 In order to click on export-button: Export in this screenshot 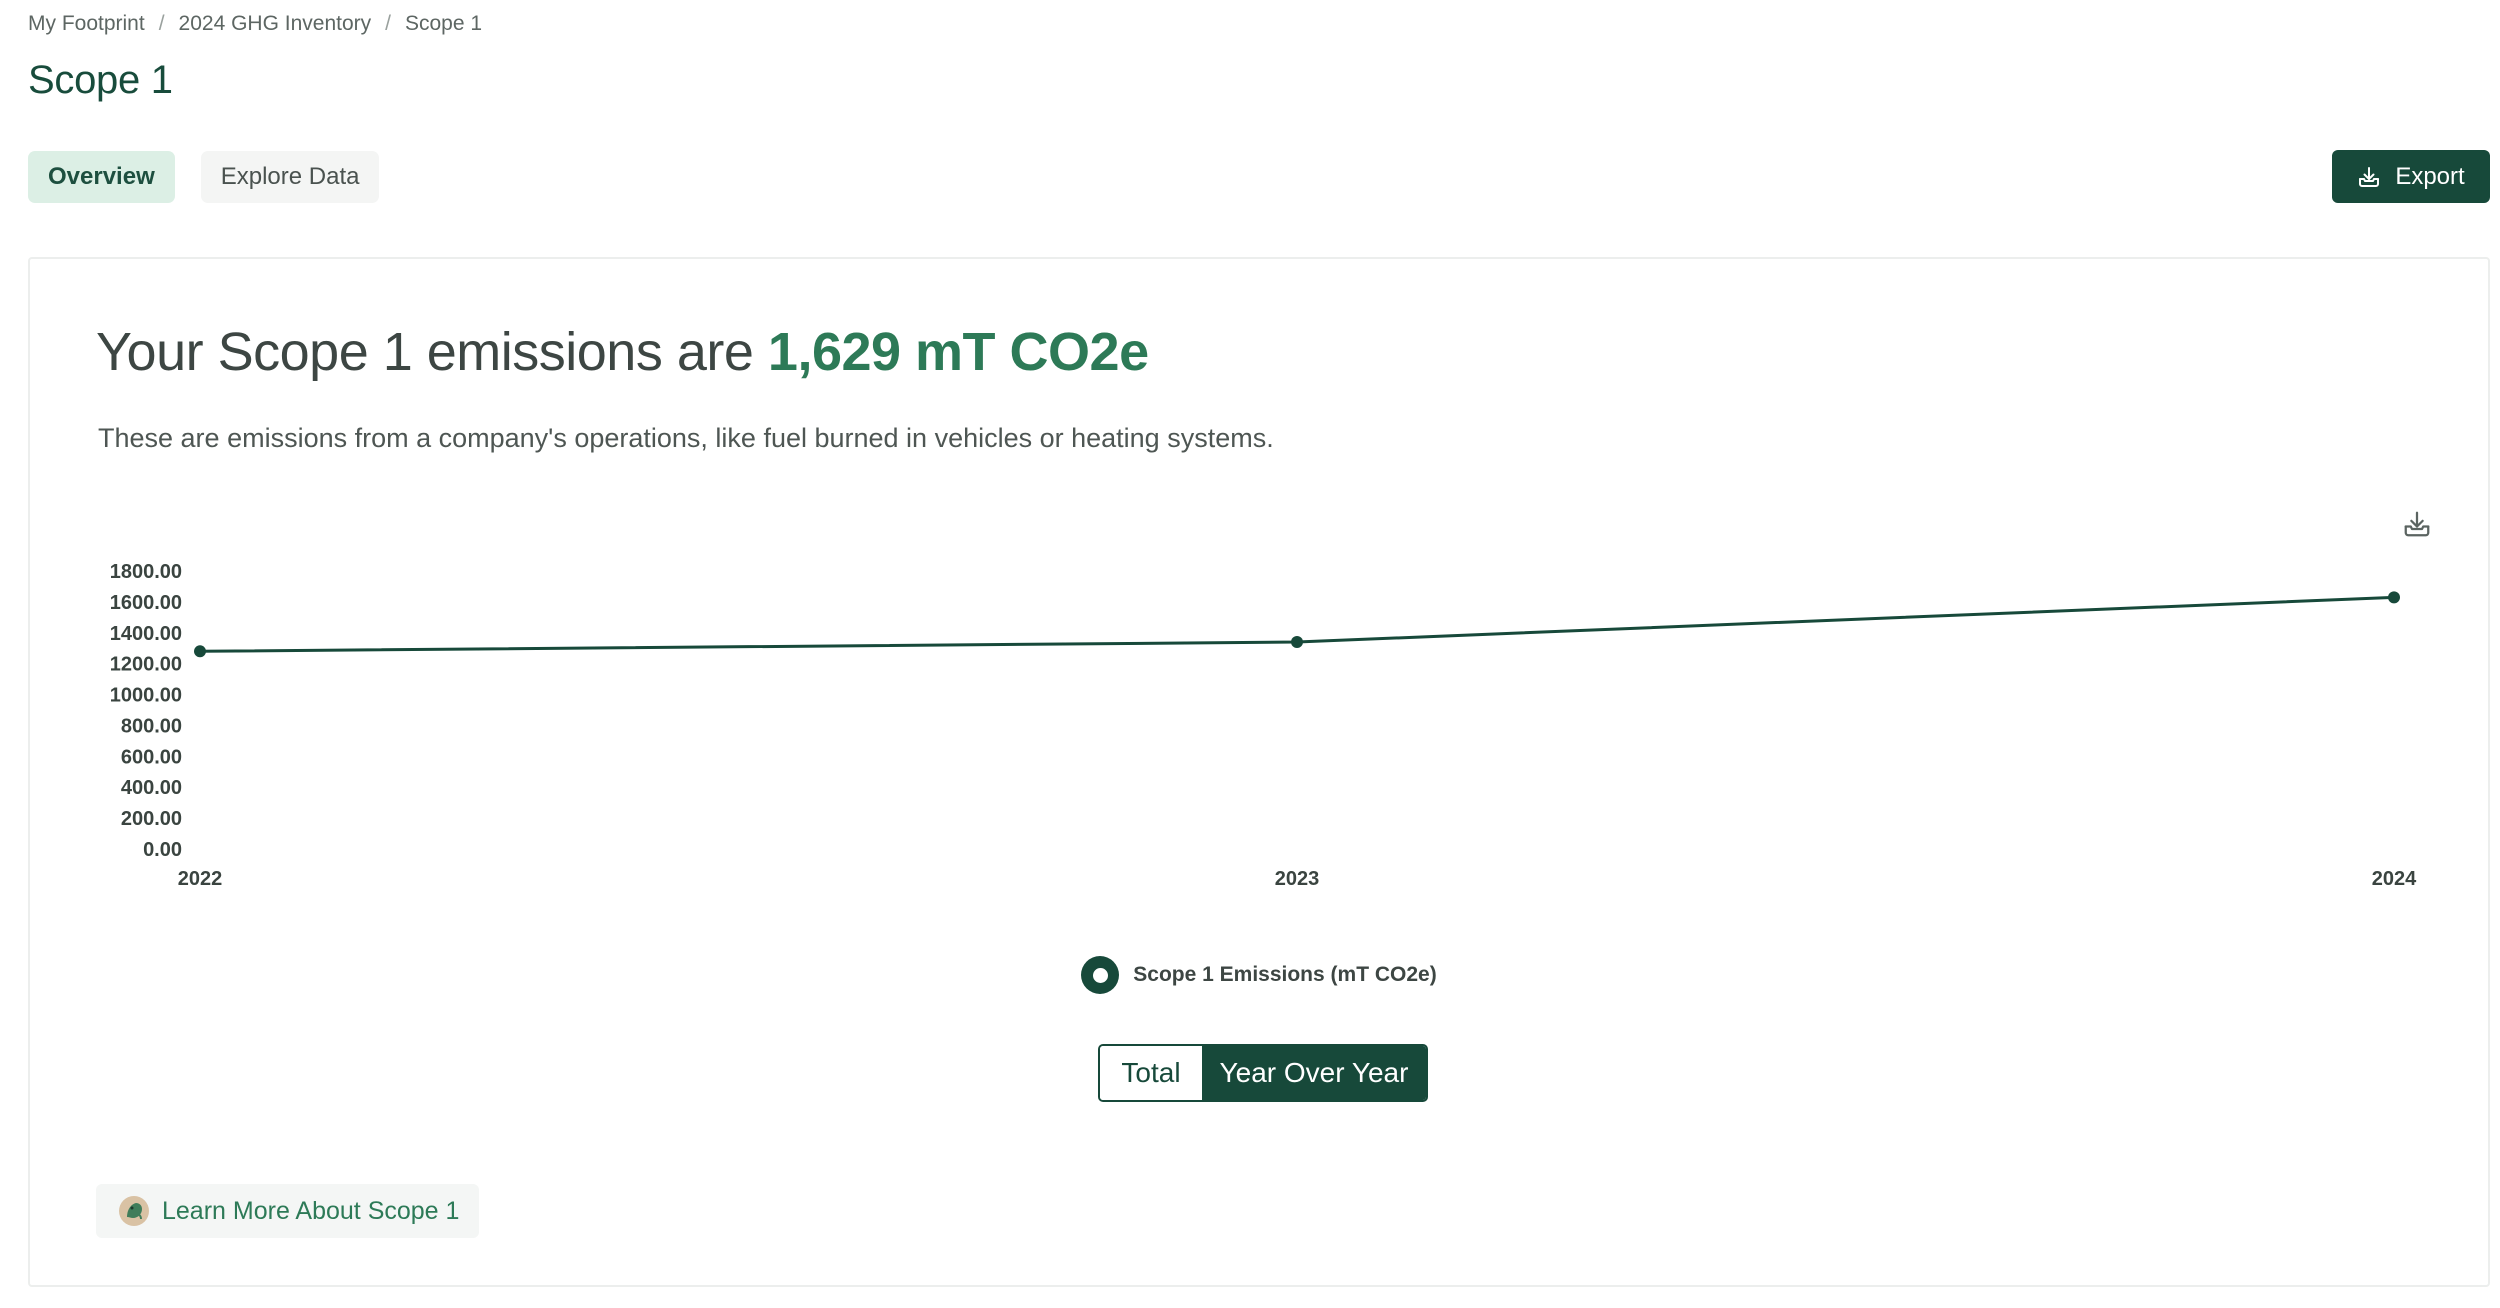, I will do `click(2411, 176)`.